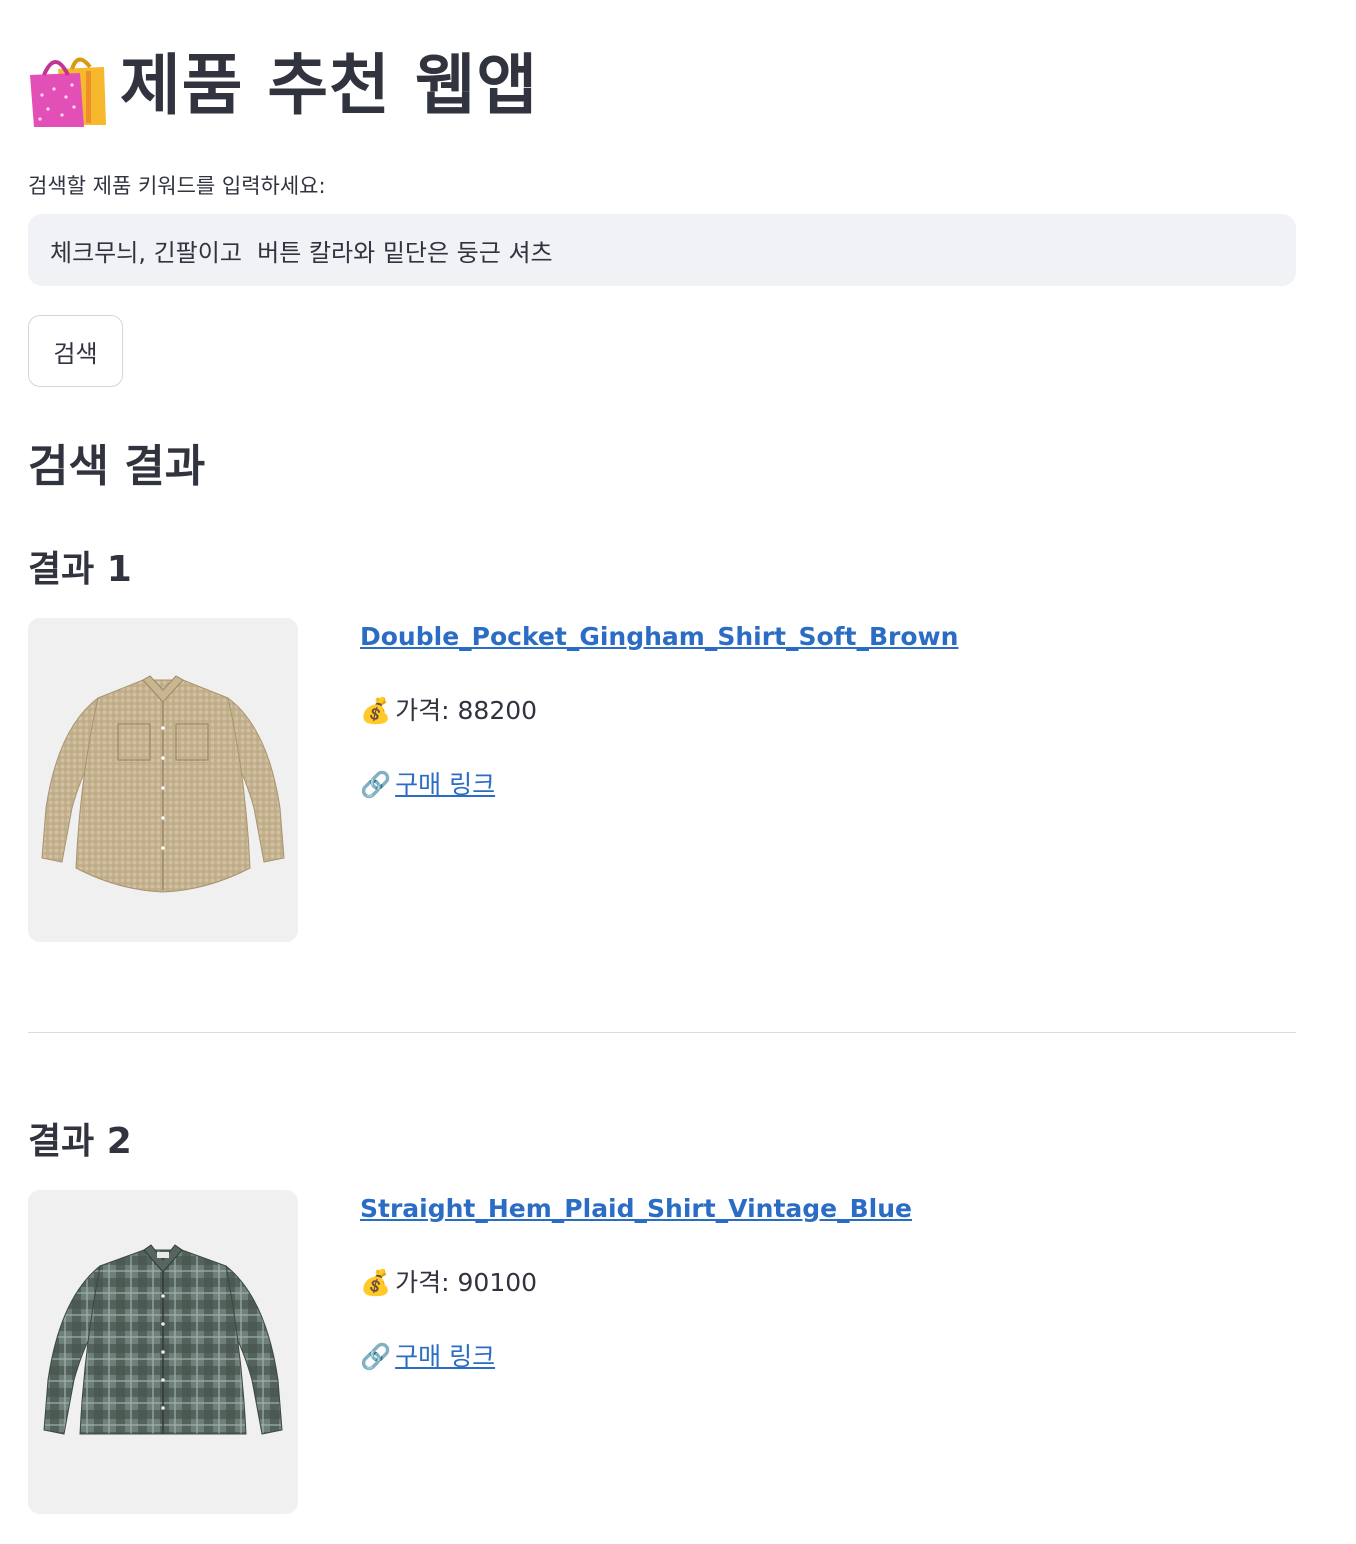 The width and height of the screenshot is (1356, 1544). Describe the element at coordinates (177, 186) in the screenshot. I see `search-label: 검색할 제품 키워드를 입력하세요:` at that location.